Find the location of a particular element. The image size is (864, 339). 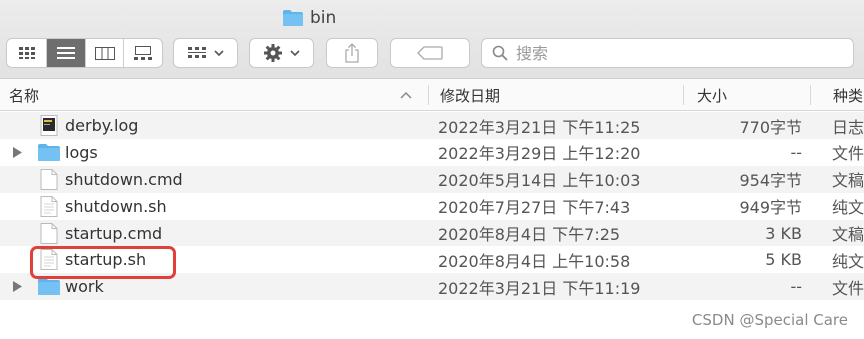

highlight-annotation is located at coordinates (103, 262).